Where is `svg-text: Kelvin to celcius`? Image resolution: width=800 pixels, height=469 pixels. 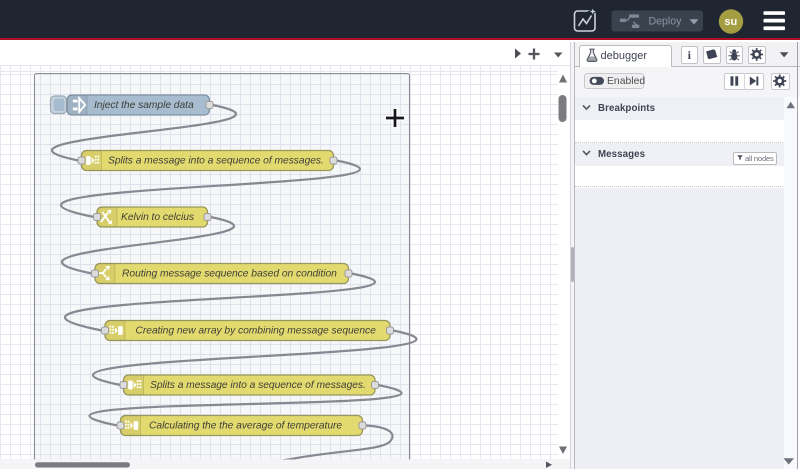 svg-text: Kelvin to celcius is located at coordinates (157, 217).